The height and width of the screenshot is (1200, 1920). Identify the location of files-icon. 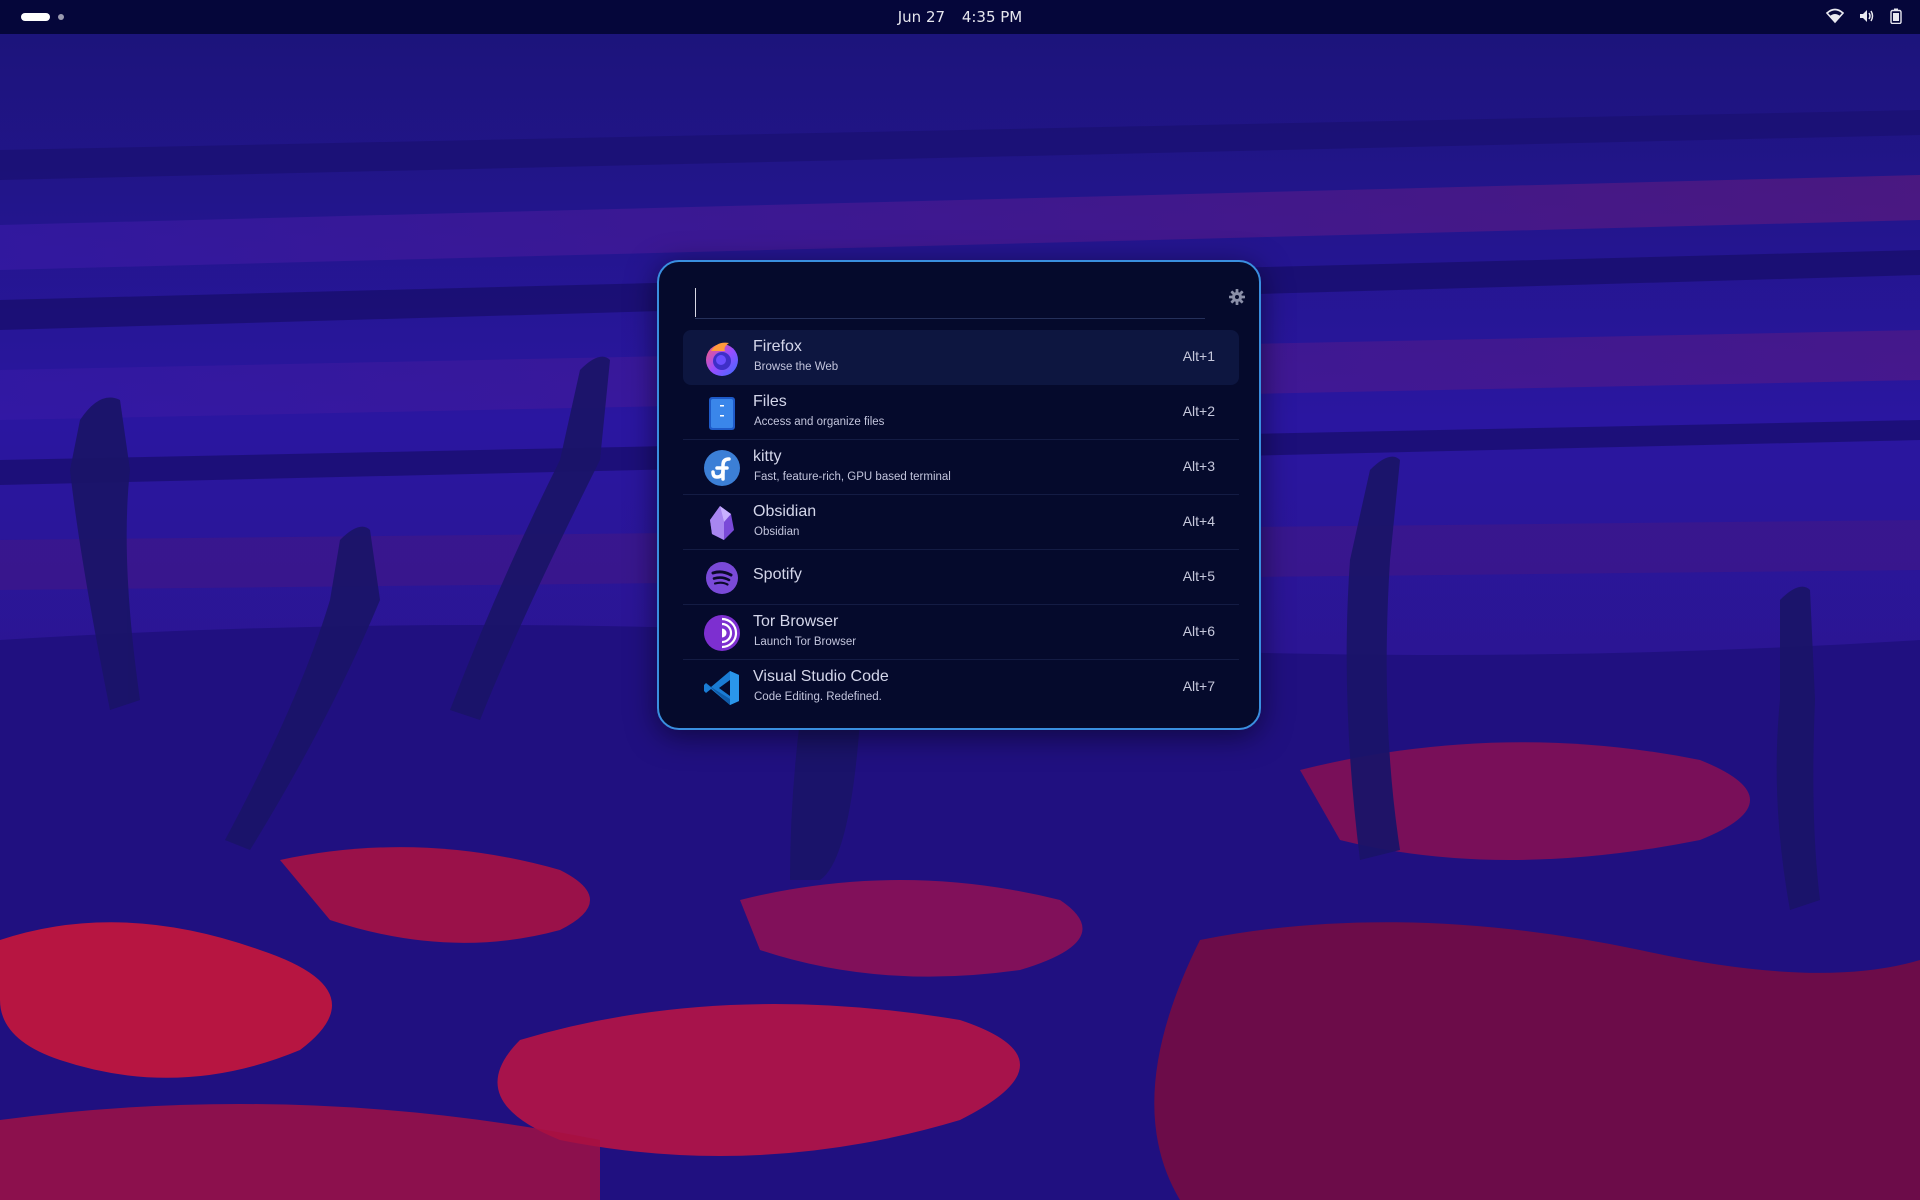
(722, 413).